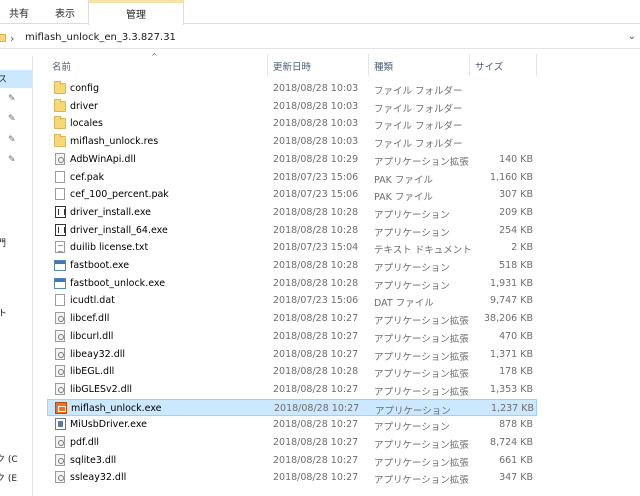  I want to click on column-header-row: ^ 名前 更新日時 種類 サイズ, so click(343, 64).